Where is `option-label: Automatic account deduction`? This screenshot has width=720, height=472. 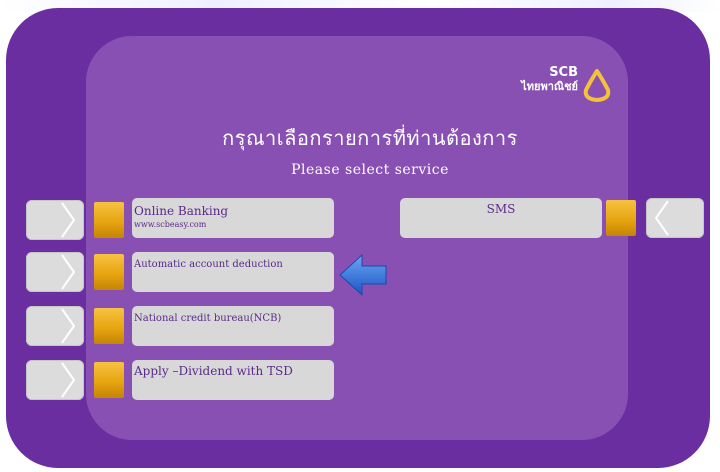
option-label: Automatic account deduction is located at coordinates (208, 264).